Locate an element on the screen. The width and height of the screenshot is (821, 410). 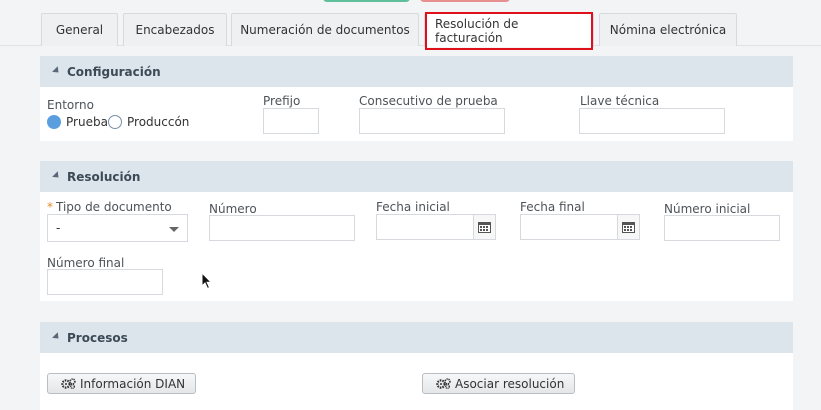
fecha-final-label: Fecha final is located at coordinates (552, 207).